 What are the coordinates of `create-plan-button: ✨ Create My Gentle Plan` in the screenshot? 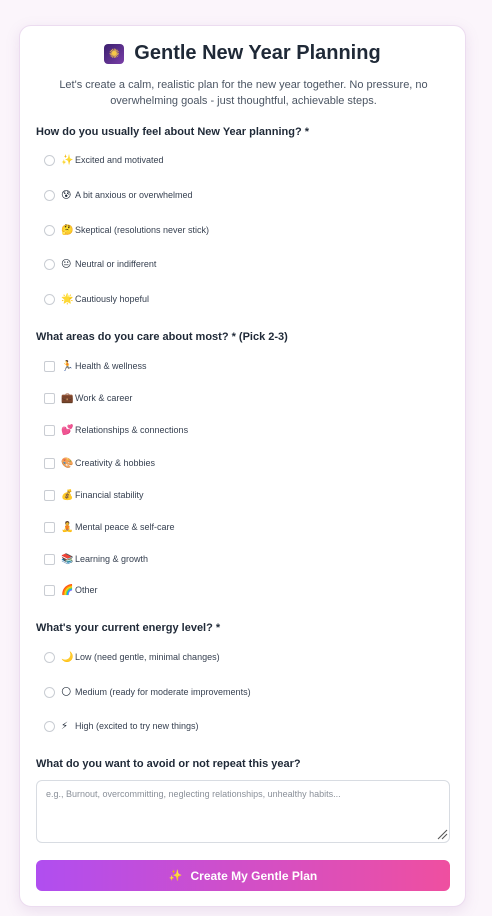 It's located at (243, 875).